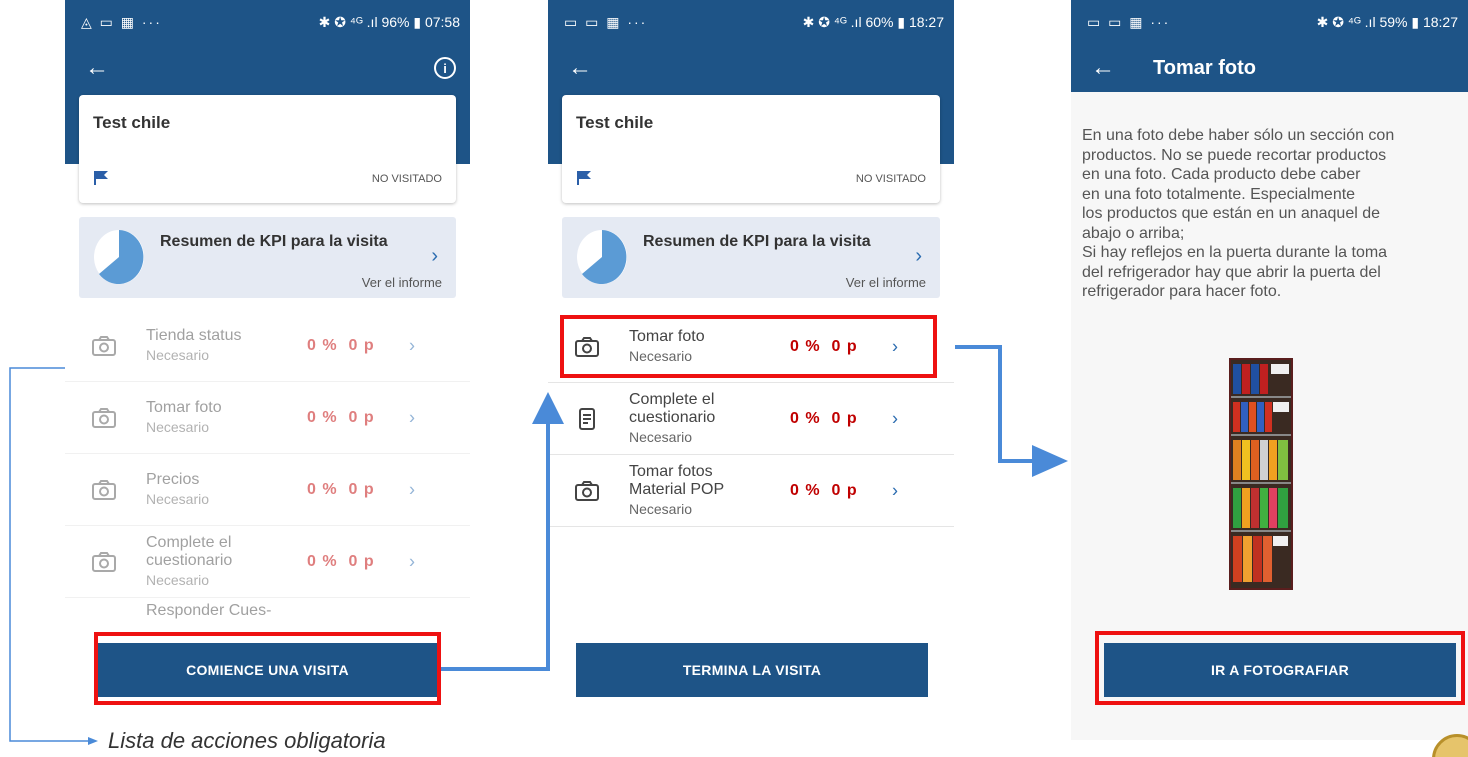 Image resolution: width=1468 pixels, height=757 pixels. What do you see at coordinates (1050, 461) in the screenshot?
I see `arrow-head-right` at bounding box center [1050, 461].